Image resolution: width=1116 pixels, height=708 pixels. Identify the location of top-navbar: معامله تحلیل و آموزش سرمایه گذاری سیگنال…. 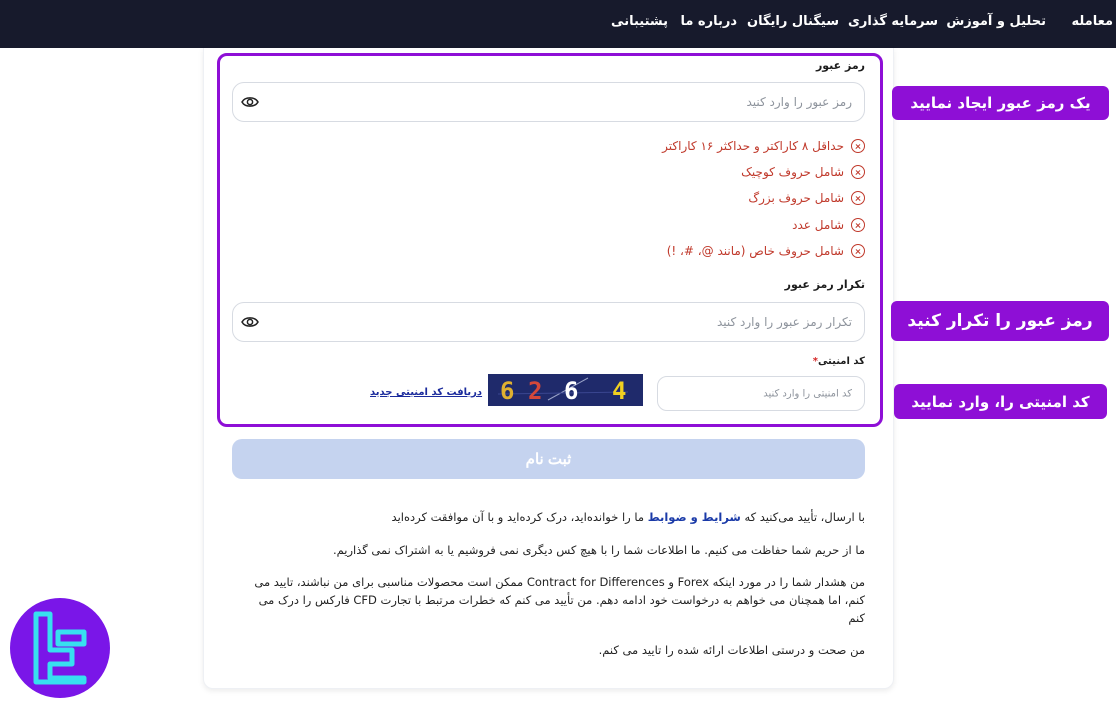
(558, 24).